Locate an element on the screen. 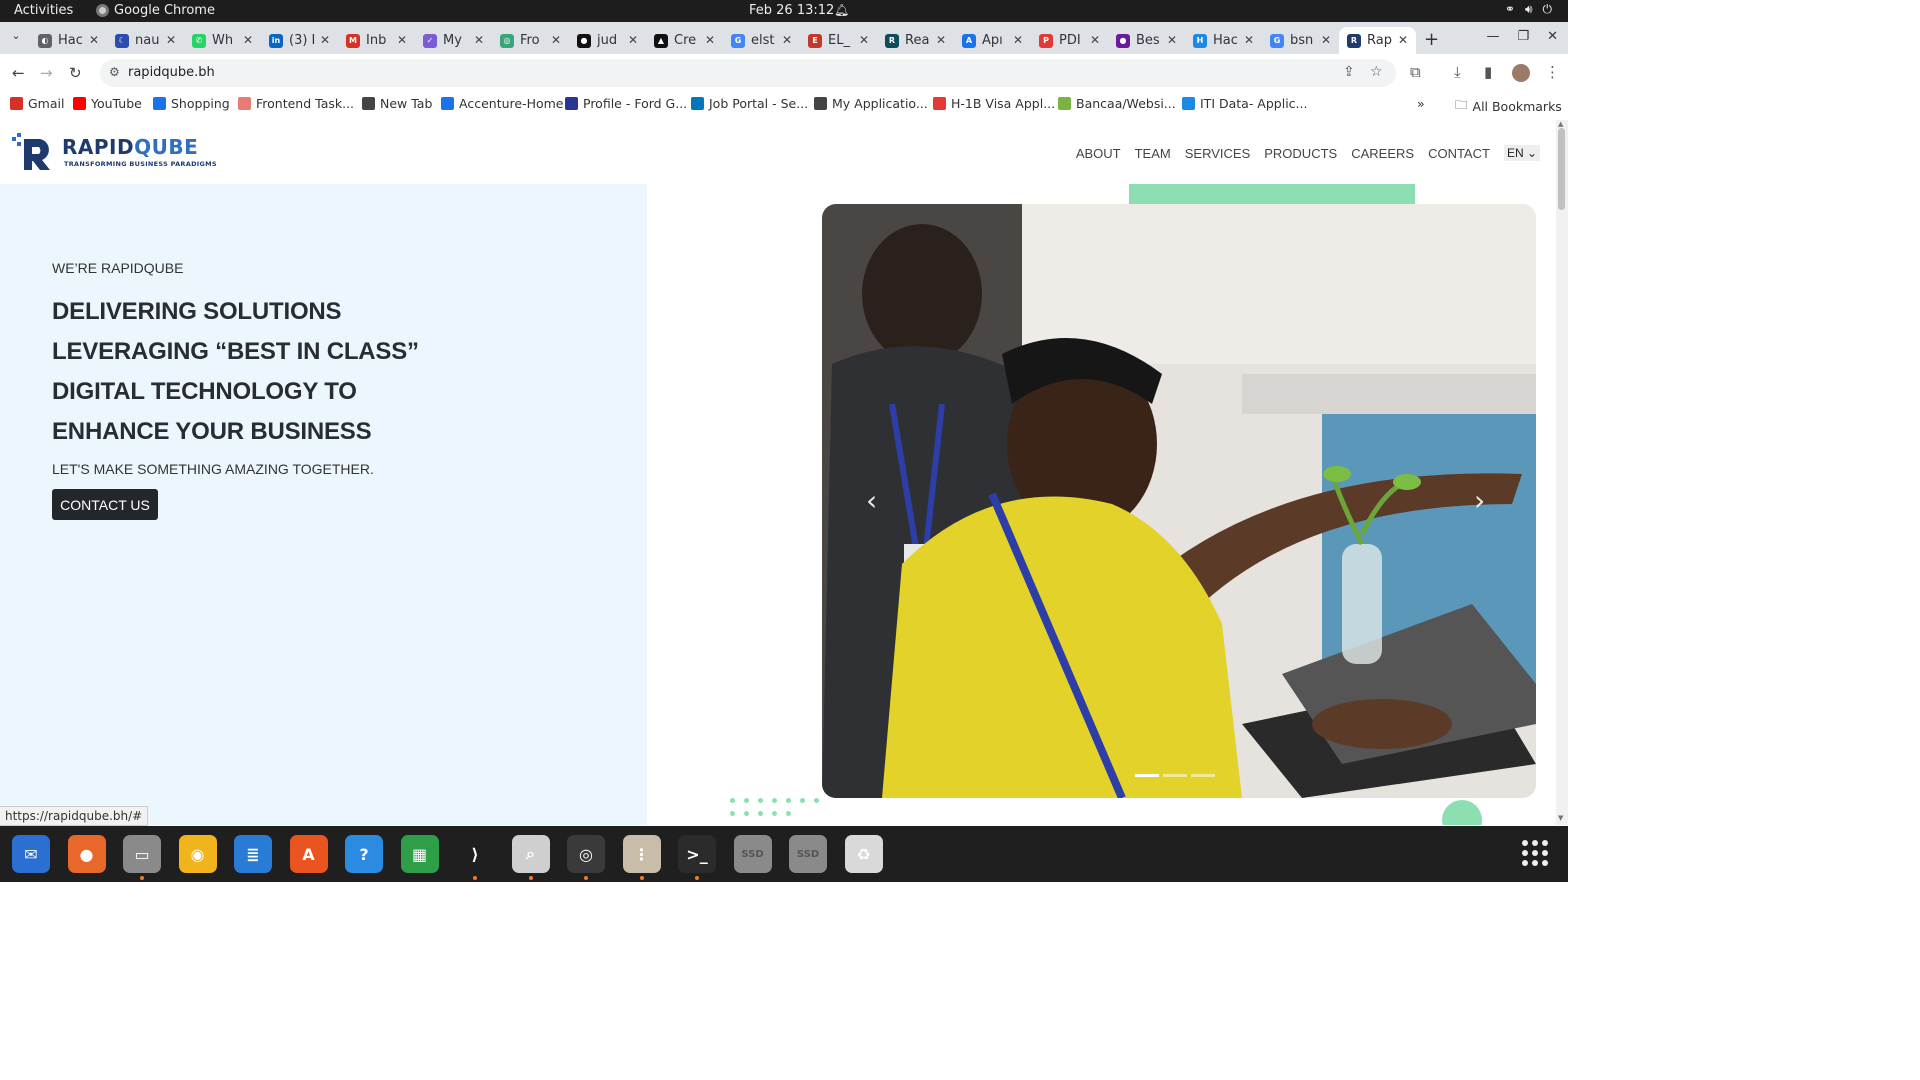 Image resolution: width=1920 pixels, height=1080 pixels. files-icon: ▭ is located at coordinates (142, 854).